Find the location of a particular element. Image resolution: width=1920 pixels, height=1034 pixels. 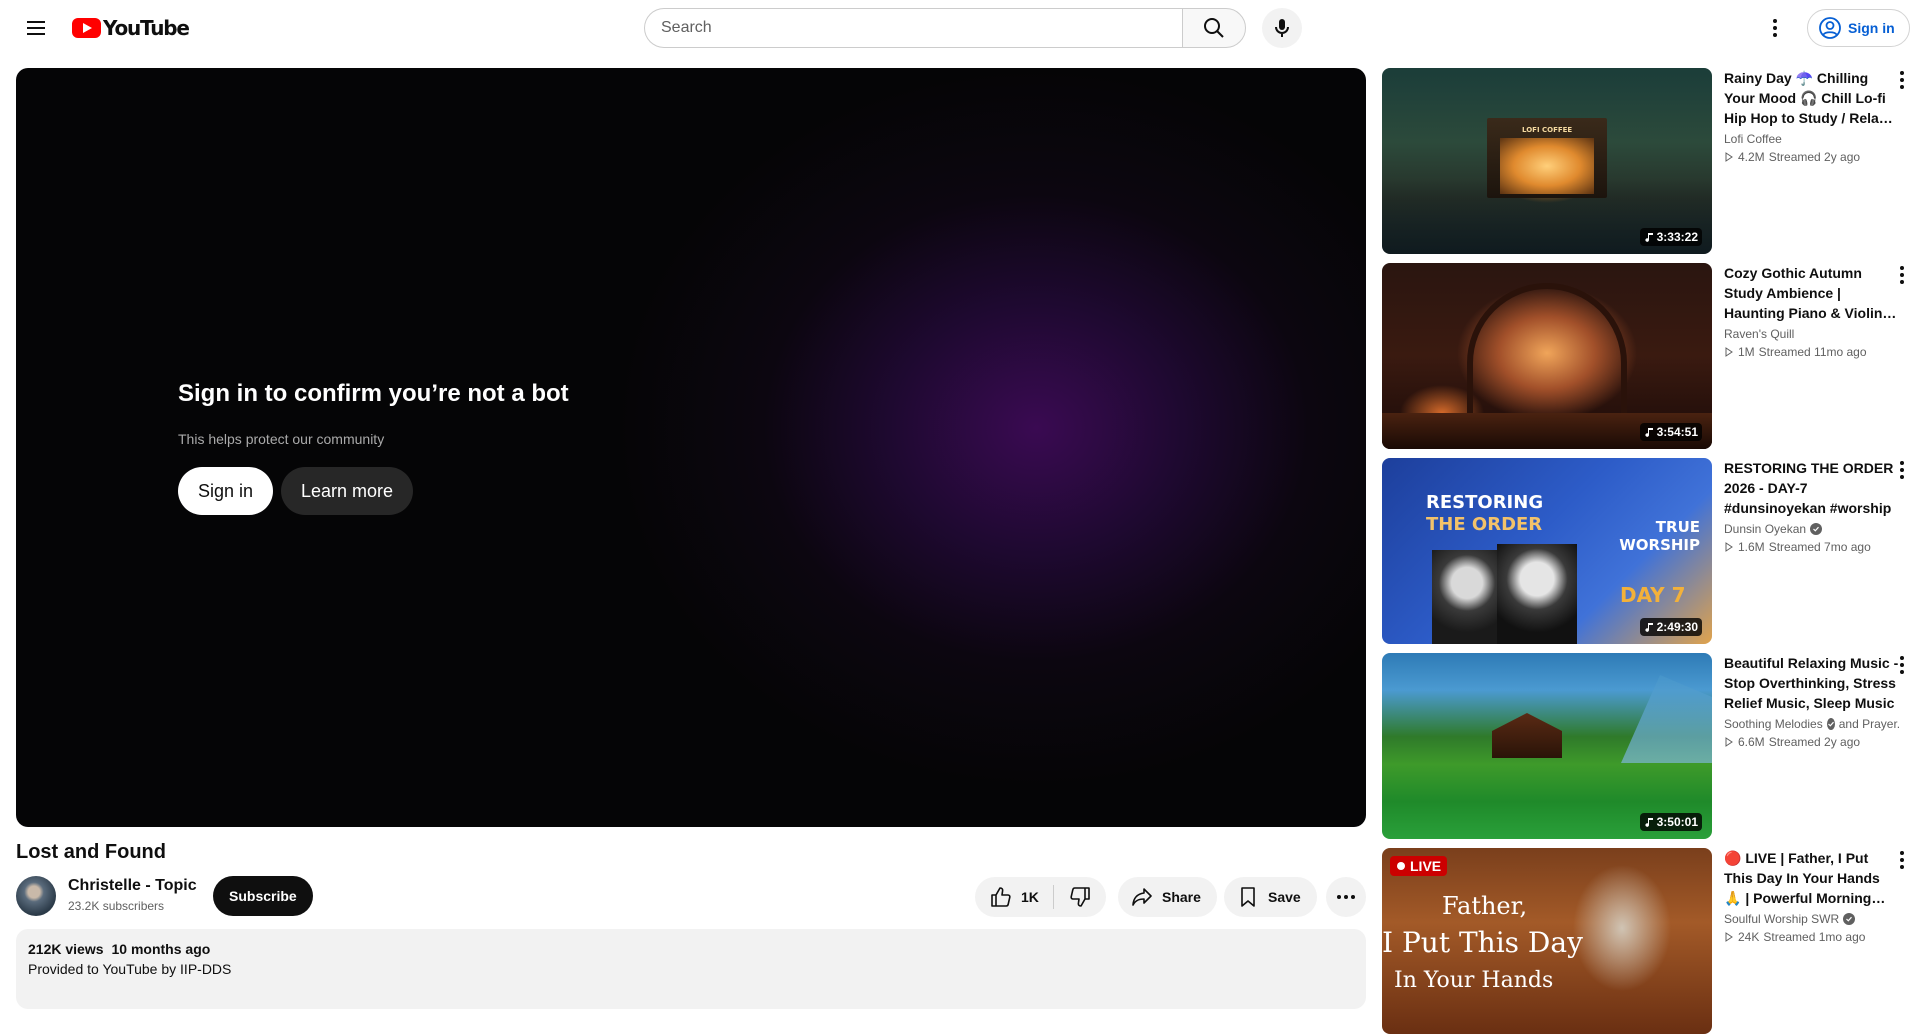

channel-avatar is located at coordinates (36, 896).